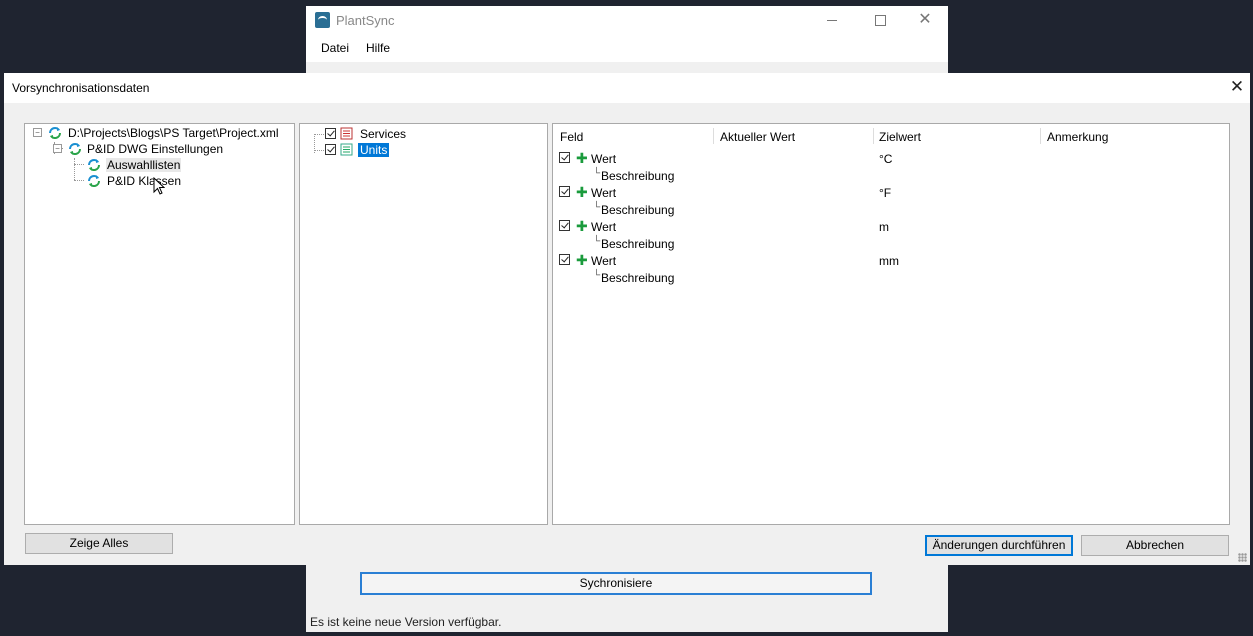 The image size is (1253, 636). I want to click on tree-item-auswahllisten: Auswahllisten, so click(144, 165).